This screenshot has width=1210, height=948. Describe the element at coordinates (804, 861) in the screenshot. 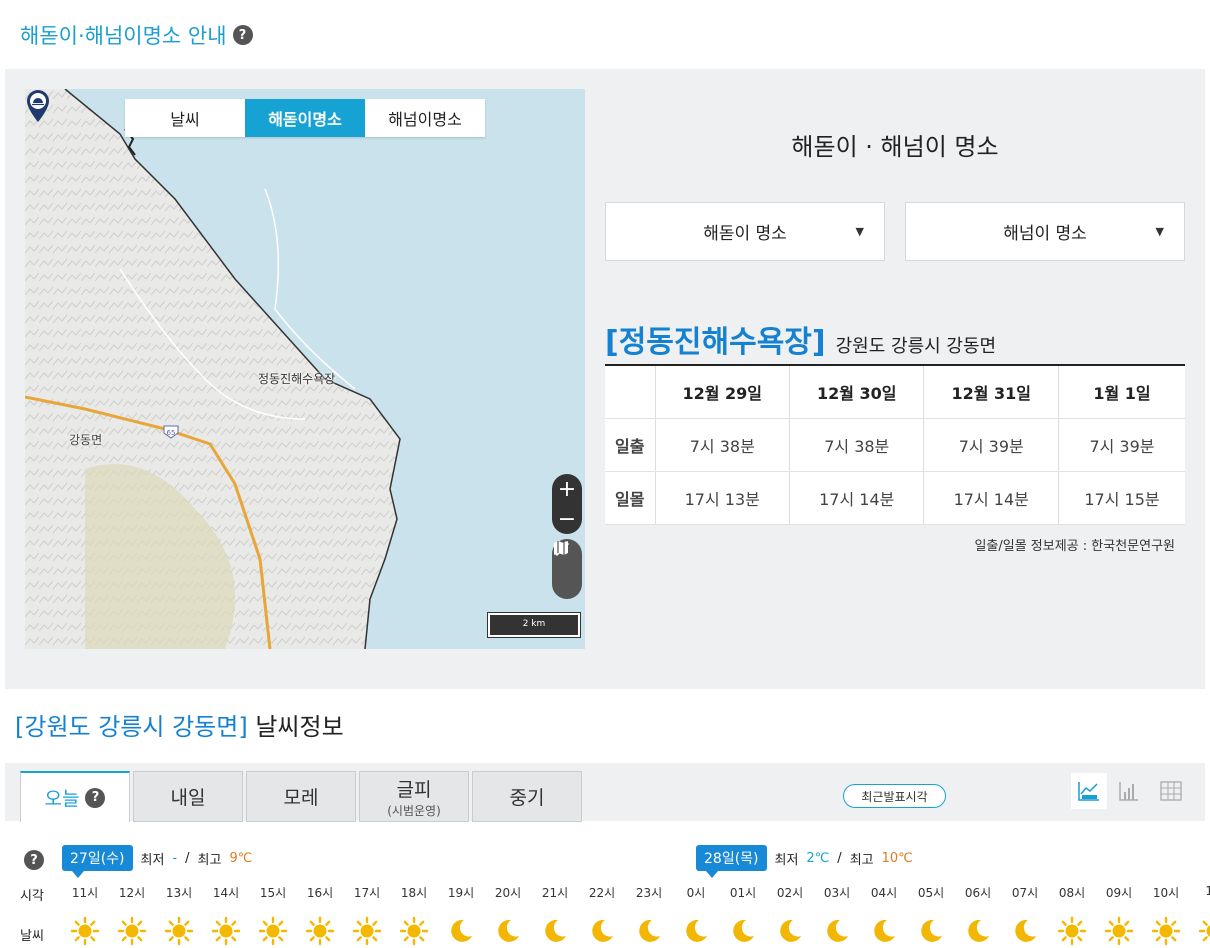

I see `day-summary-tomorrow: 28일(목) 최저 2℃ / 최고 10℃` at that location.